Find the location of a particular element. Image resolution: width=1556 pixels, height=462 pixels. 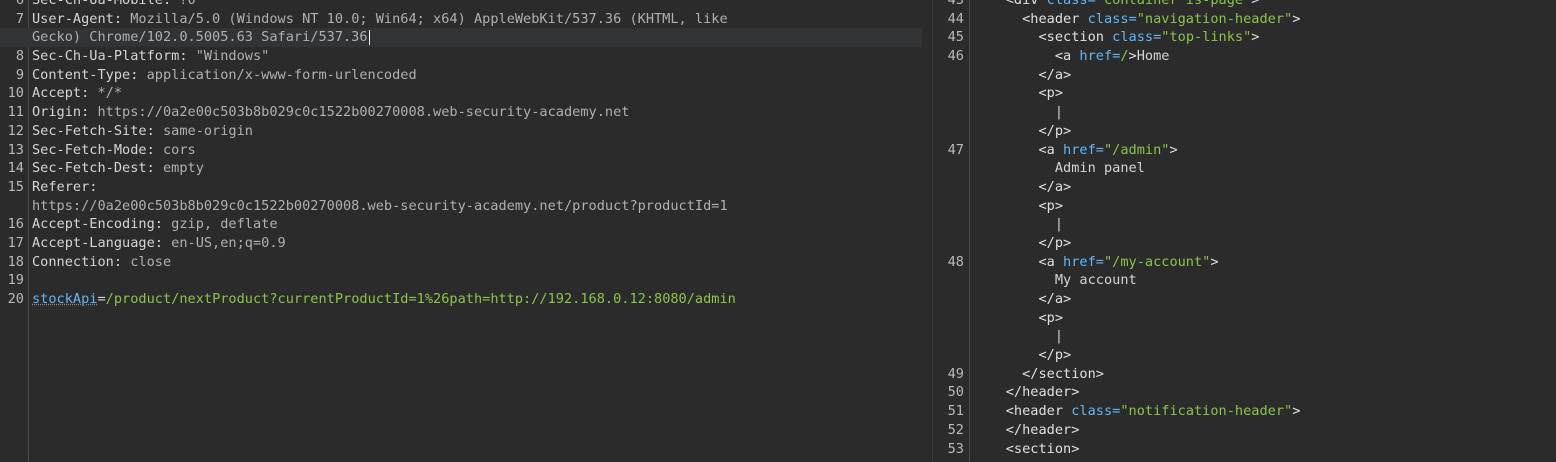

request-line-number: 17 is located at coordinates (15, 242).